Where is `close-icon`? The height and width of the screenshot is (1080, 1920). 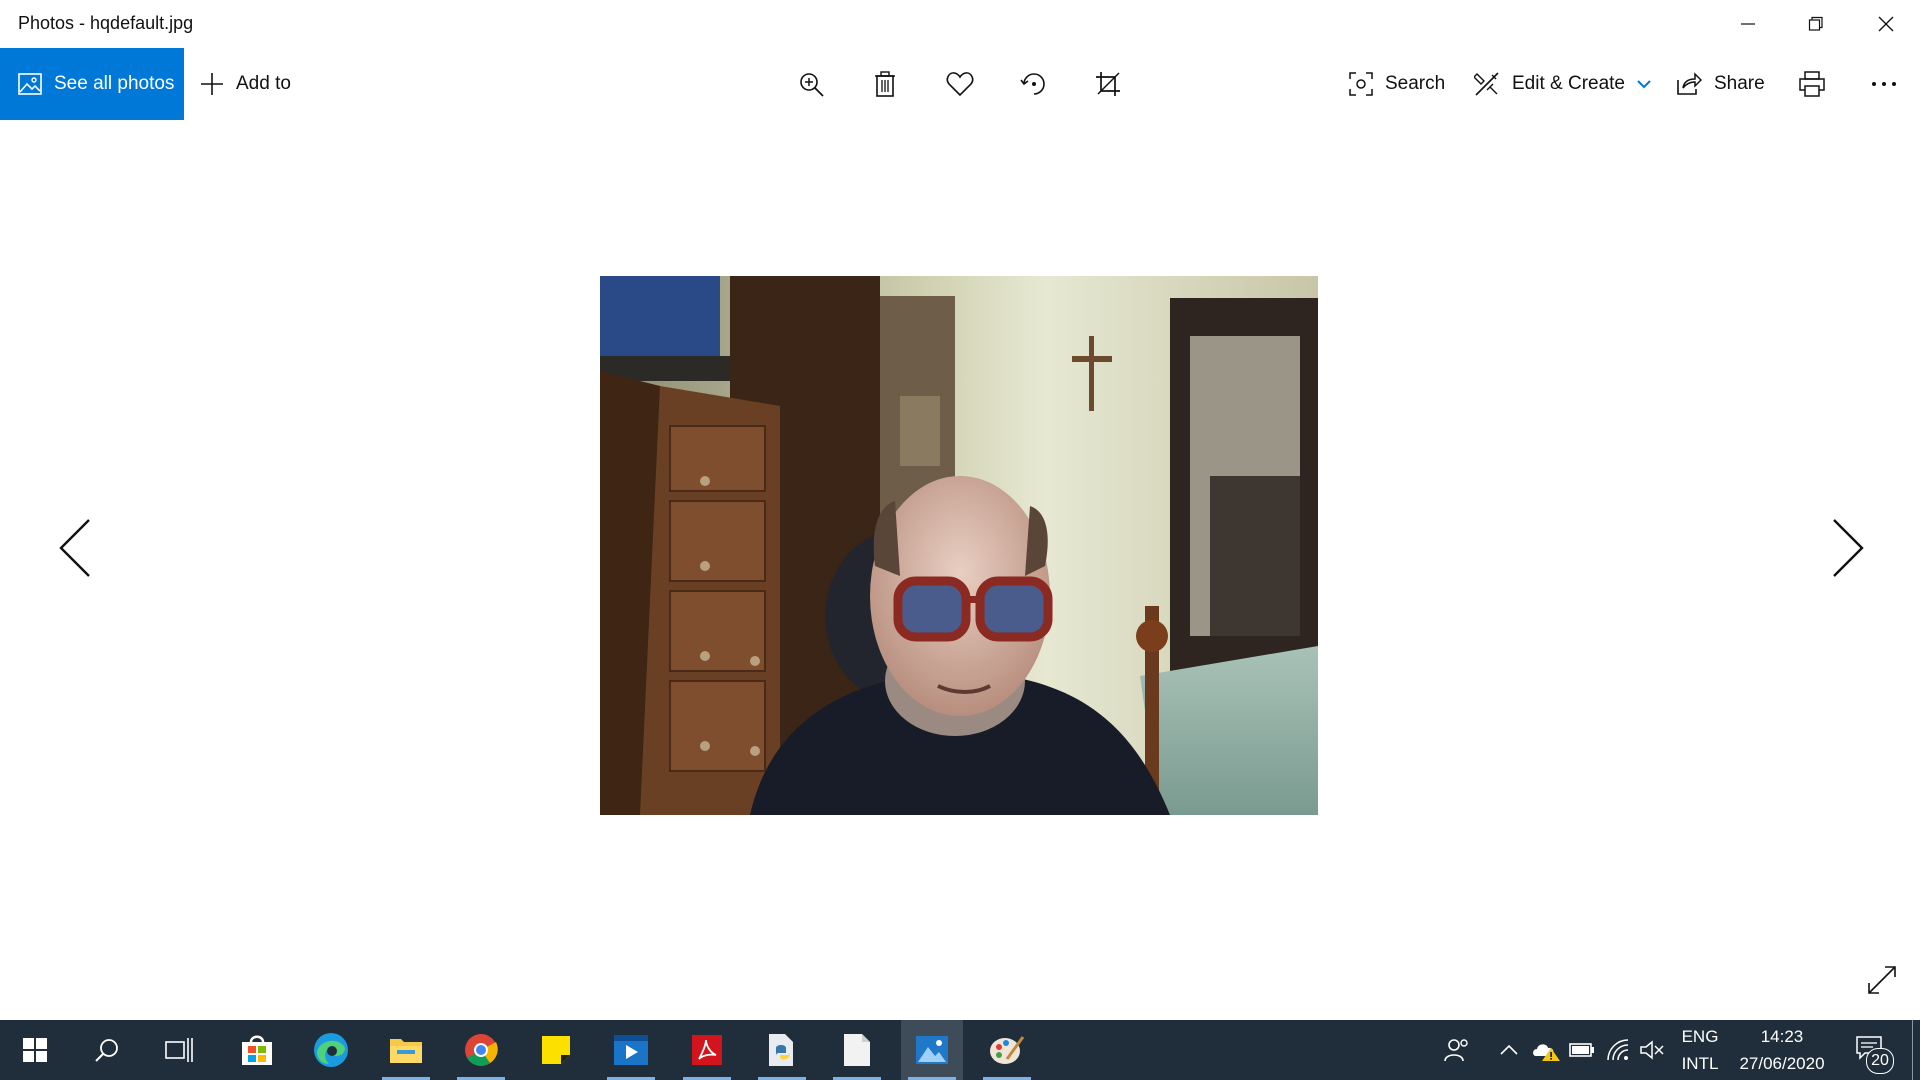 close-icon is located at coordinates (1885, 24).